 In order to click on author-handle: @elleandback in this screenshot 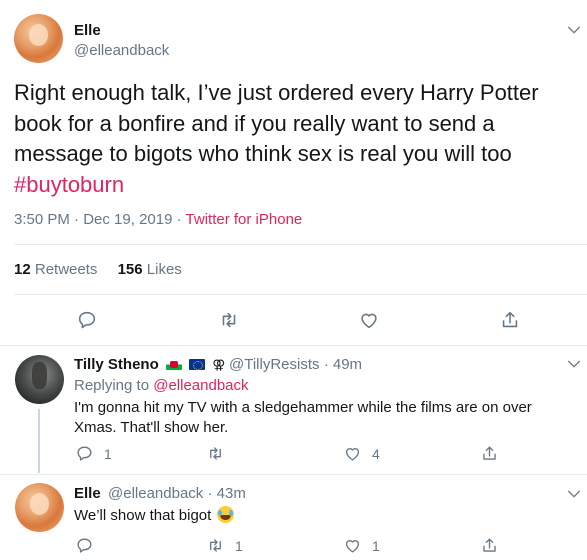, I will do `click(121, 50)`.